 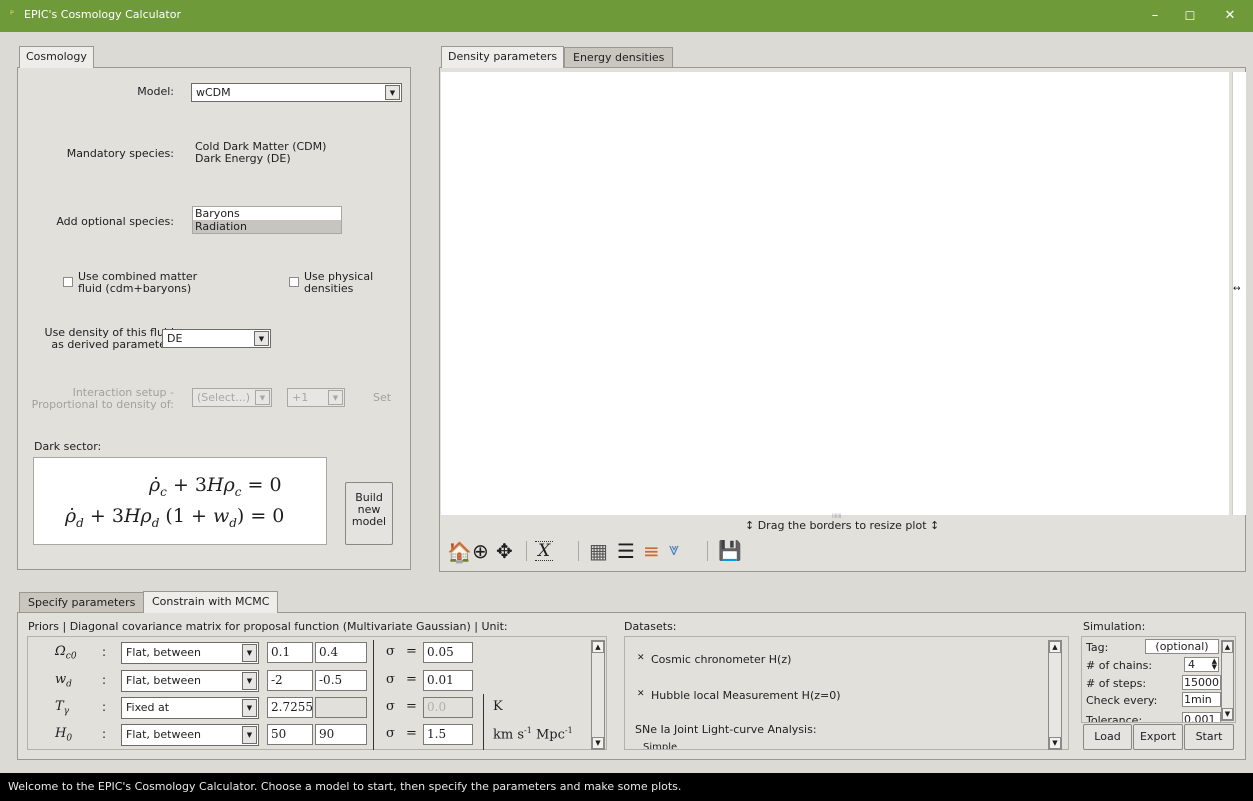 I want to click on stepper-icon: ▲ ▼, so click(x=1214, y=664).